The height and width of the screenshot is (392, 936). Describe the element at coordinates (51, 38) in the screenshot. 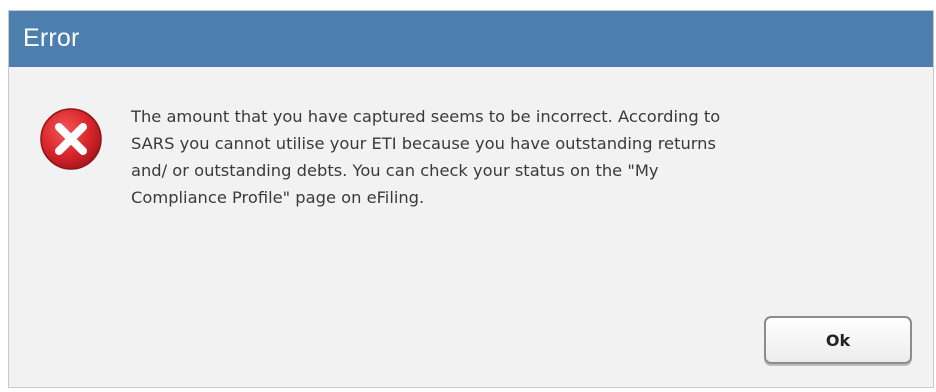

I see `dialog-title: Error` at that location.